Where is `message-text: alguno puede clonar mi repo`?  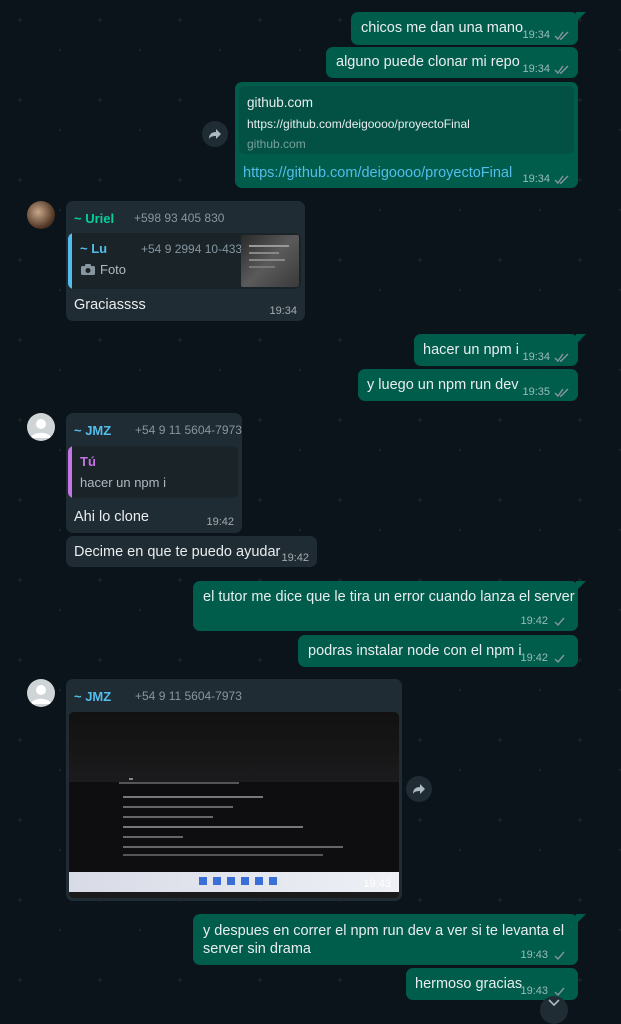 message-text: alguno puede clonar mi repo is located at coordinates (428, 62).